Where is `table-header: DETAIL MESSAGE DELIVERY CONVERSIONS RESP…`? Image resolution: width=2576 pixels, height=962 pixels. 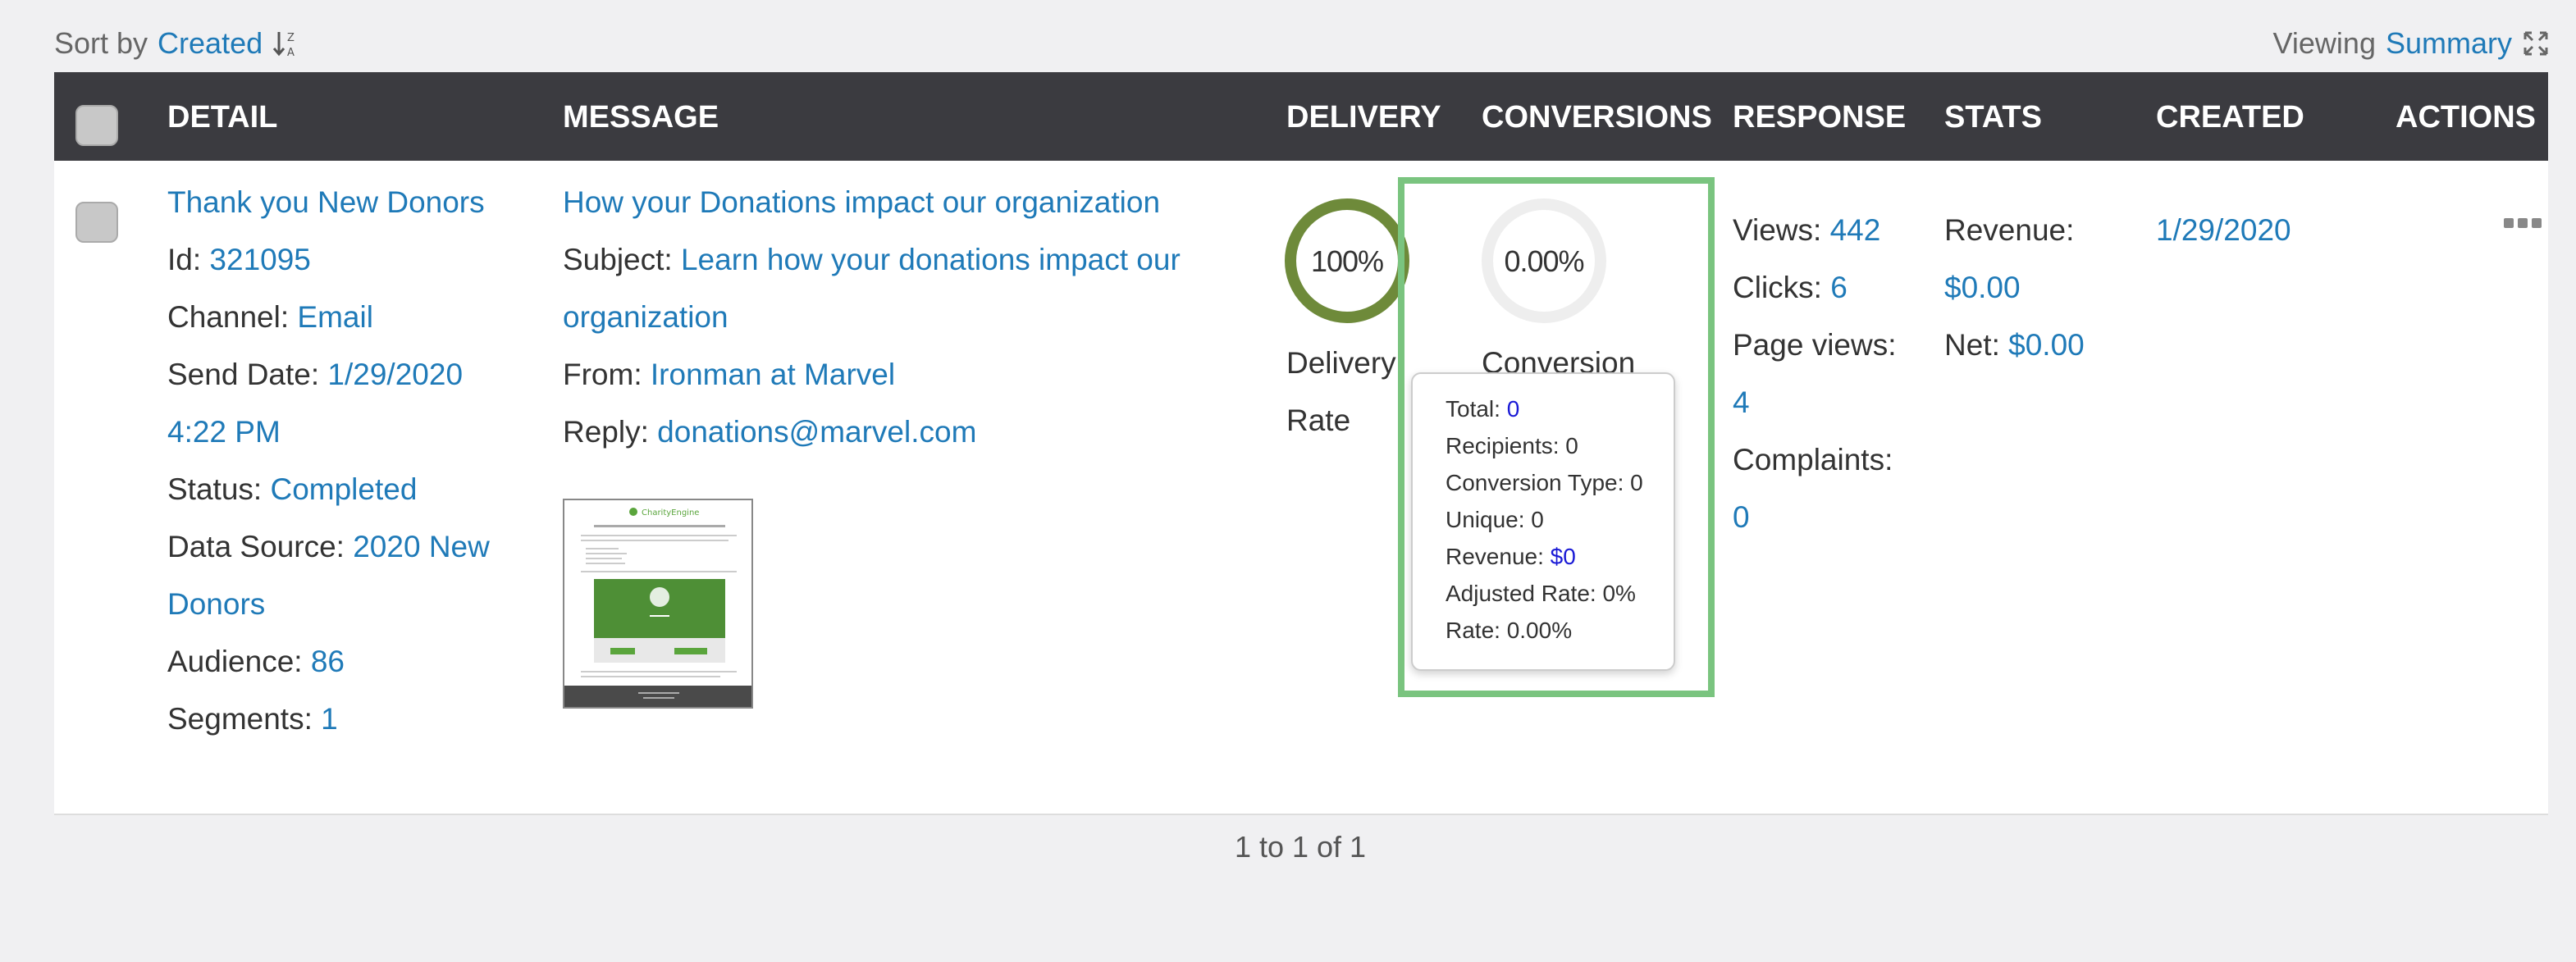 table-header: DETAIL MESSAGE DELIVERY CONVERSIONS RESP… is located at coordinates (1301, 117).